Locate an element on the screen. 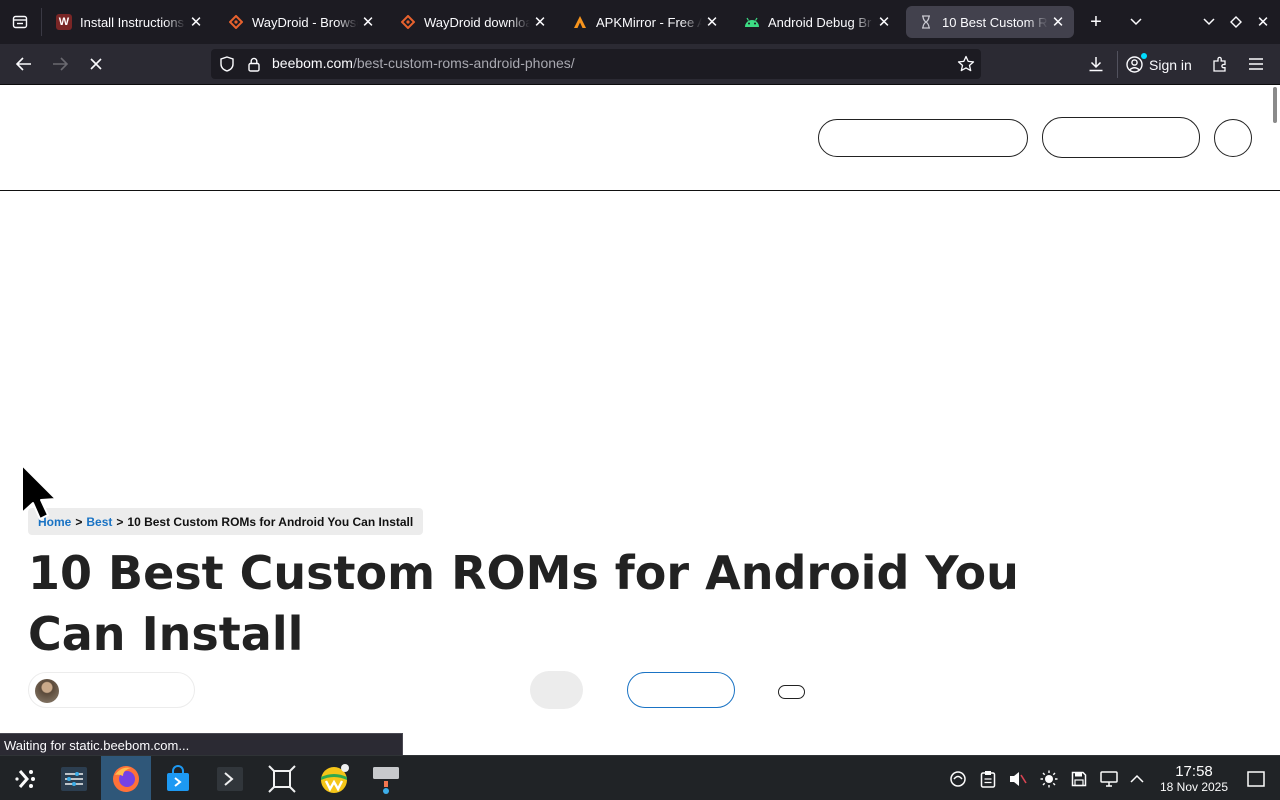 This screenshot has width=1280, height=800. close-window-icon: ✕ is located at coordinates (1263, 22).